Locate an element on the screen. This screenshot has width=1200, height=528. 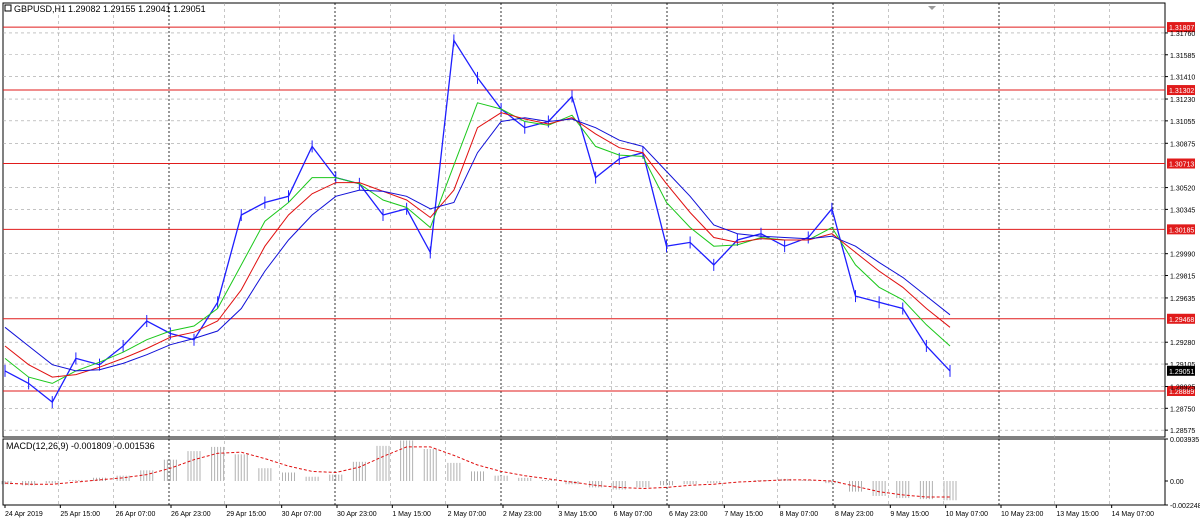
time-tick-label: 24 Apr 2019 is located at coordinates (24, 514).